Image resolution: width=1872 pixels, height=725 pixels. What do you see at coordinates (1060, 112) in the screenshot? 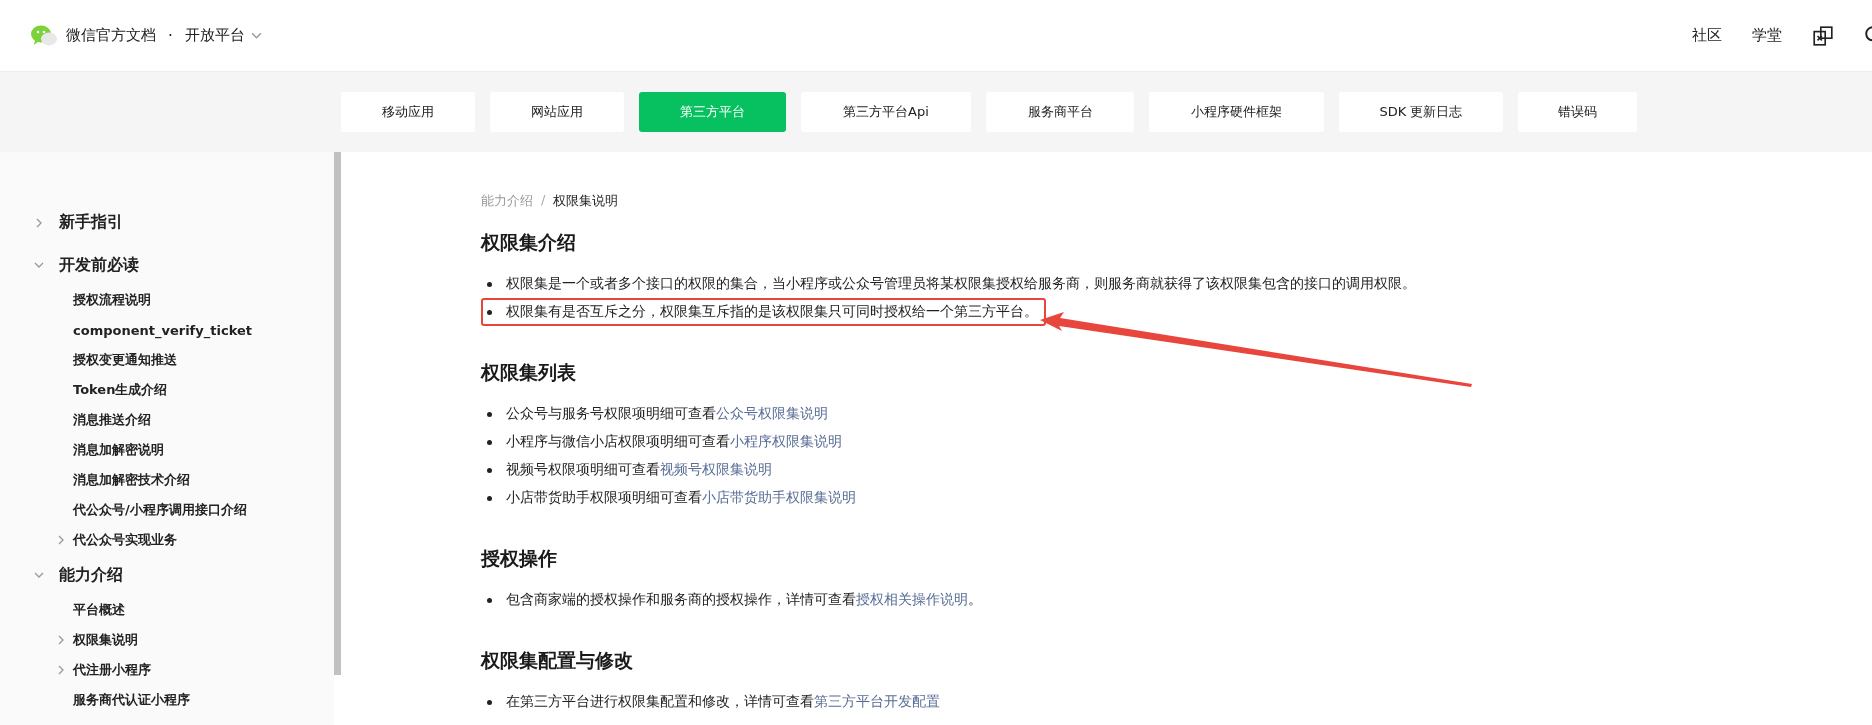
I see `category-tab: 服务商平台` at bounding box center [1060, 112].